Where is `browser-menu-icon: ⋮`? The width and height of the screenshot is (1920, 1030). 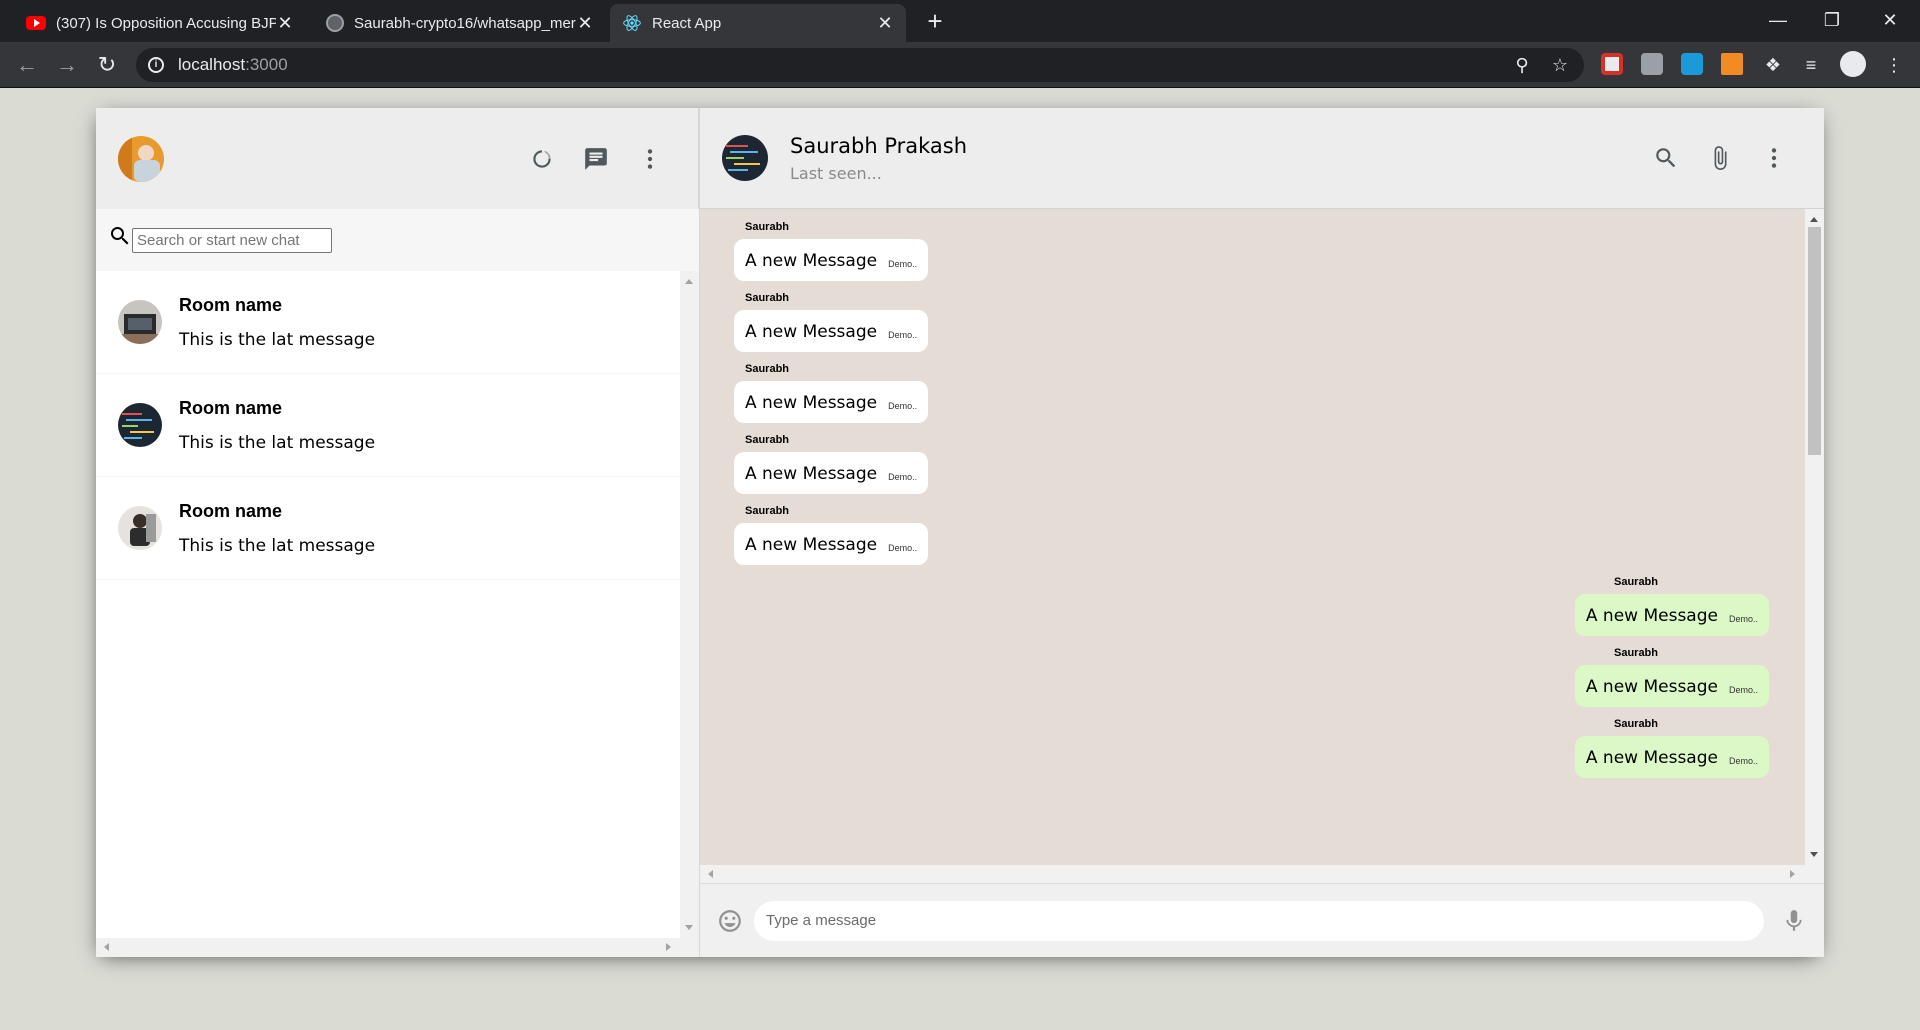 browser-menu-icon: ⋮ is located at coordinates (1894, 65).